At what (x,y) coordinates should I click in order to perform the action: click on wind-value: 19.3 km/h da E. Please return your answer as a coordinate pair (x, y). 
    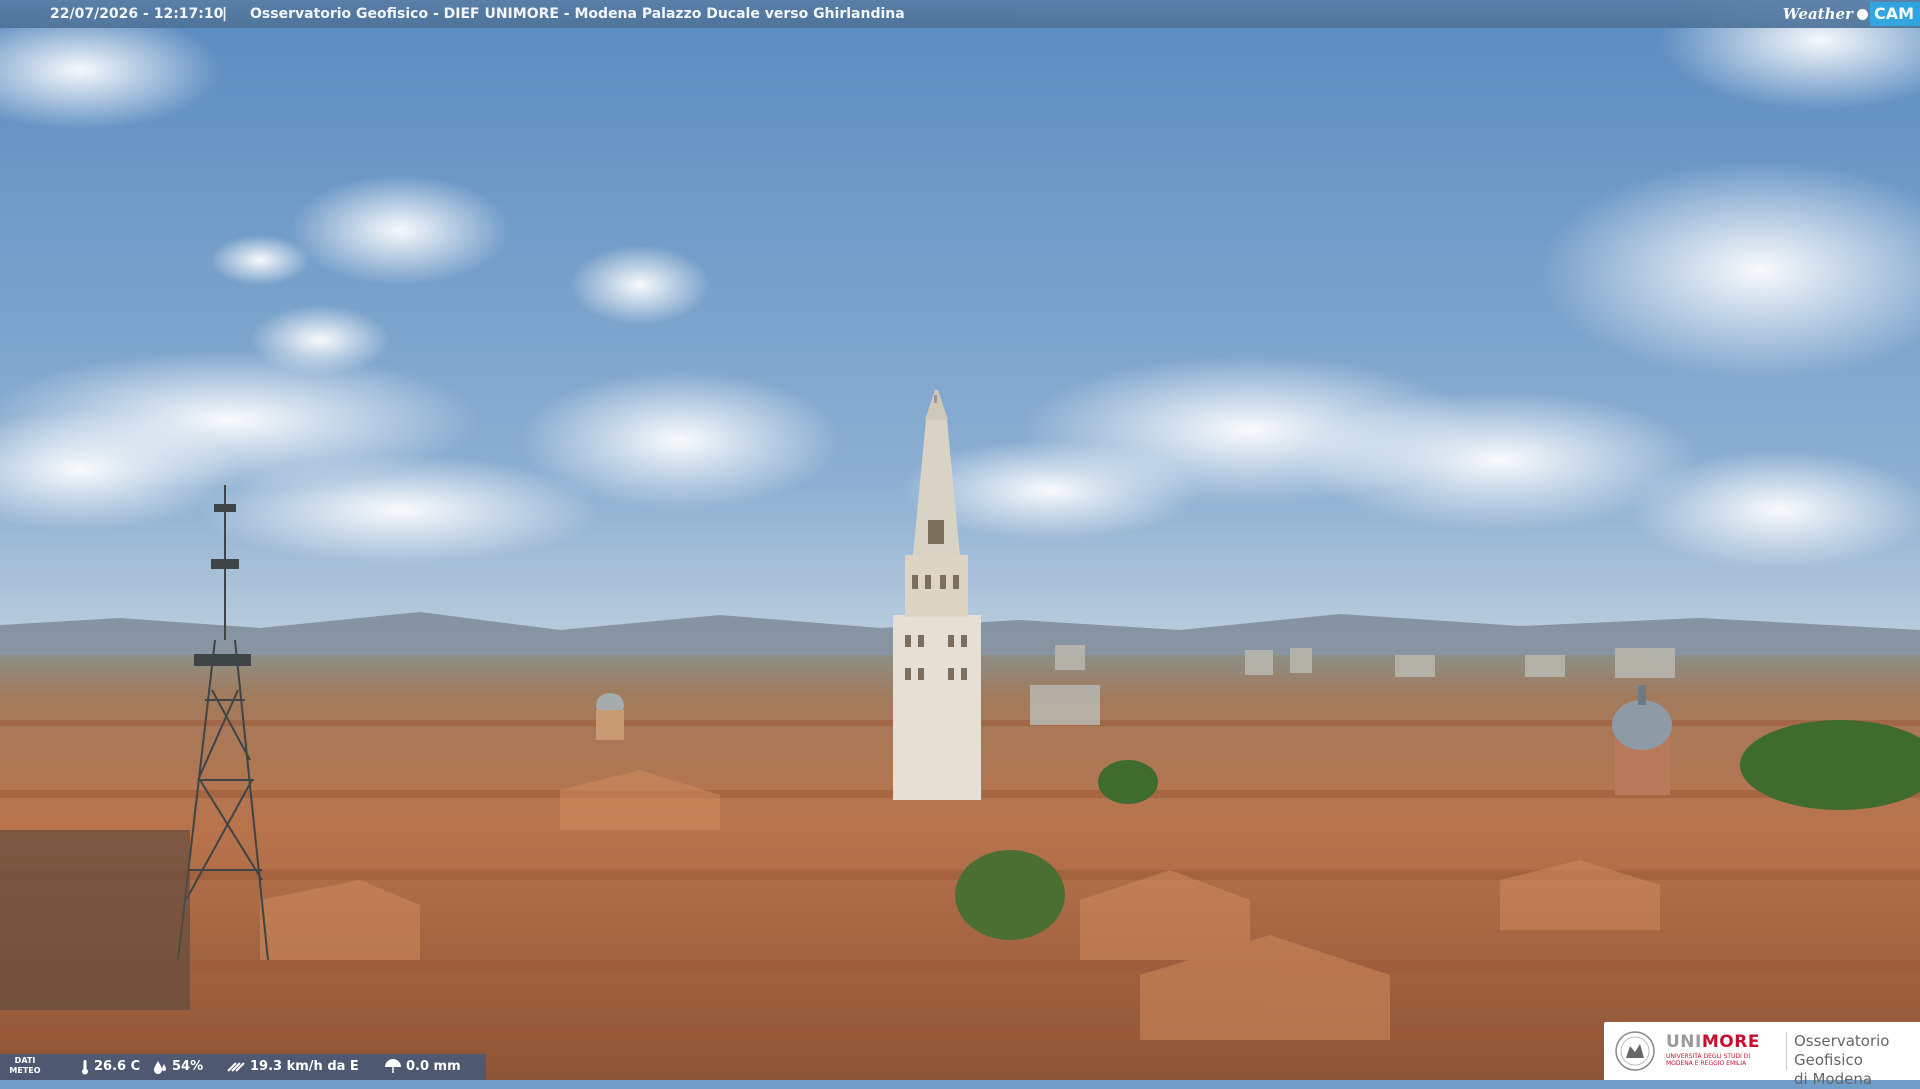
    Looking at the image, I should click on (304, 1066).